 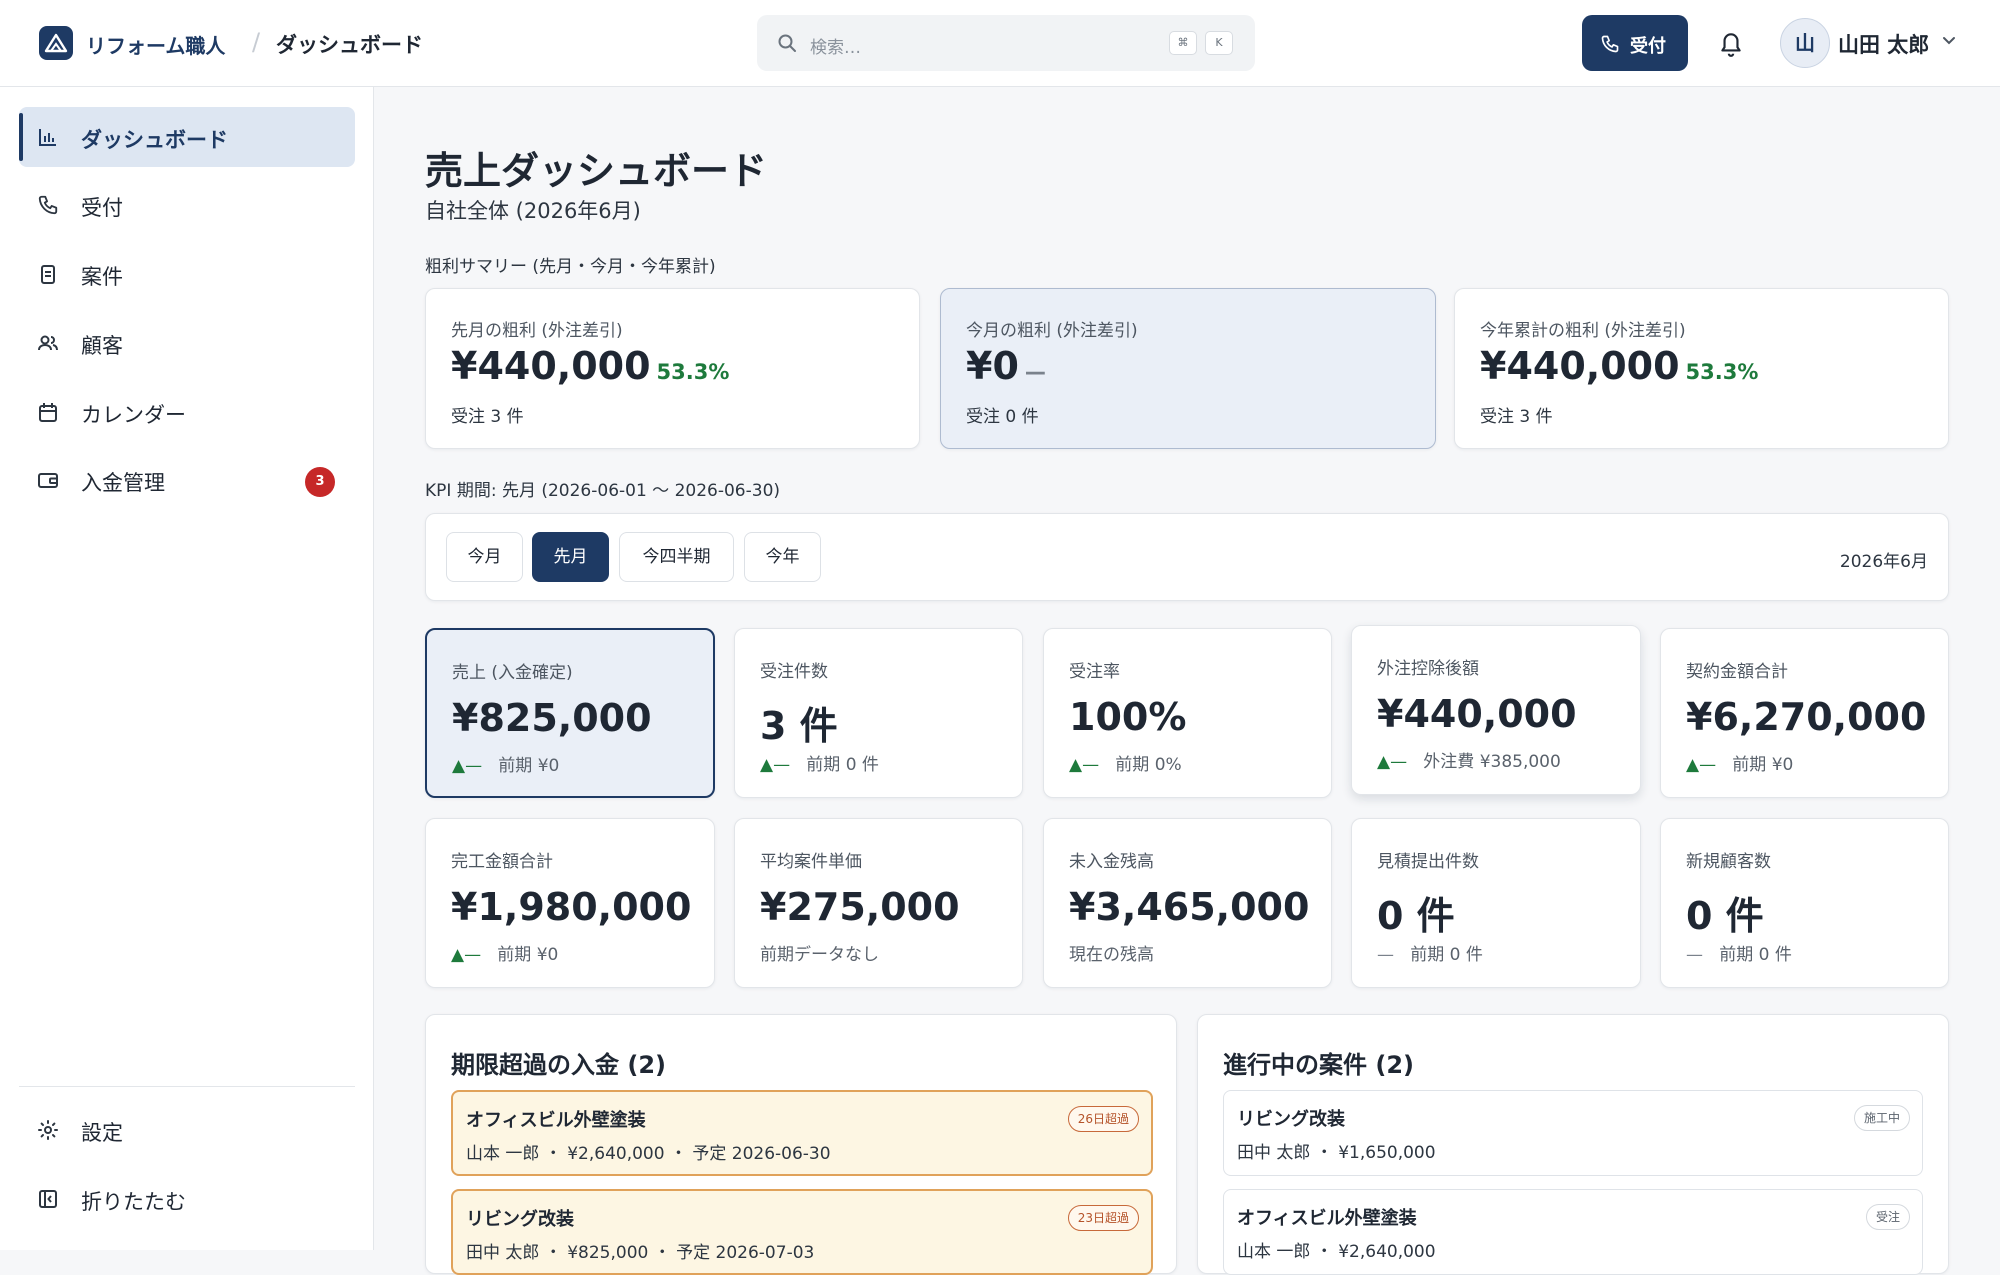 I want to click on kpi-card-contract-total: 契約金額合計 ¥6,270,000 ▲— 前期 ¥0, so click(x=1804, y=713).